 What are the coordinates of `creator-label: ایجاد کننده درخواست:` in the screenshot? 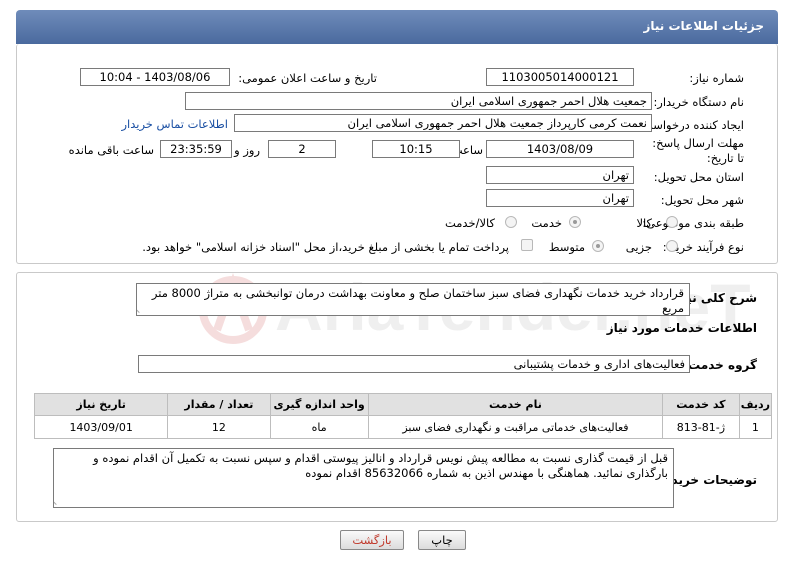 It's located at (691, 125).